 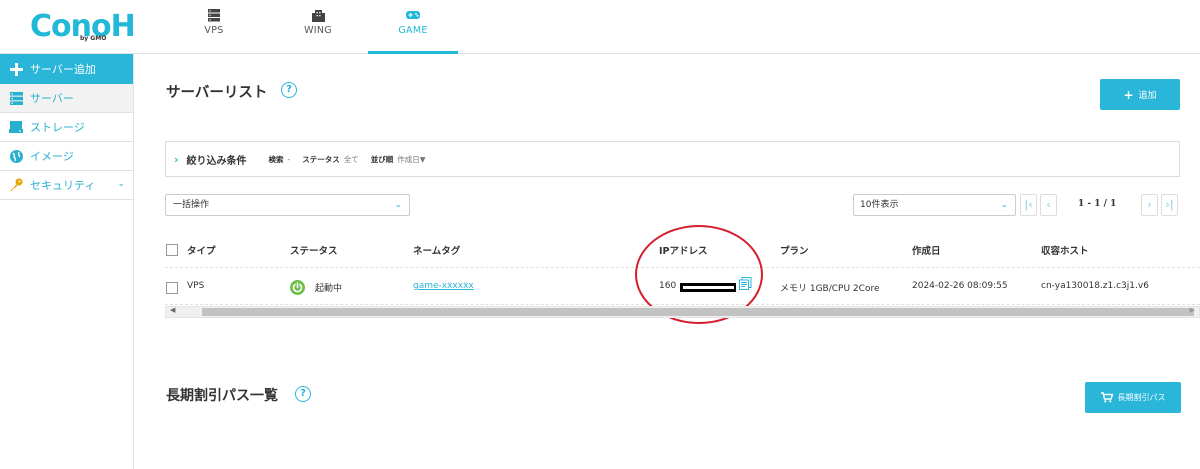 I want to click on chevron-right-icon: ›, so click(x=176, y=159).